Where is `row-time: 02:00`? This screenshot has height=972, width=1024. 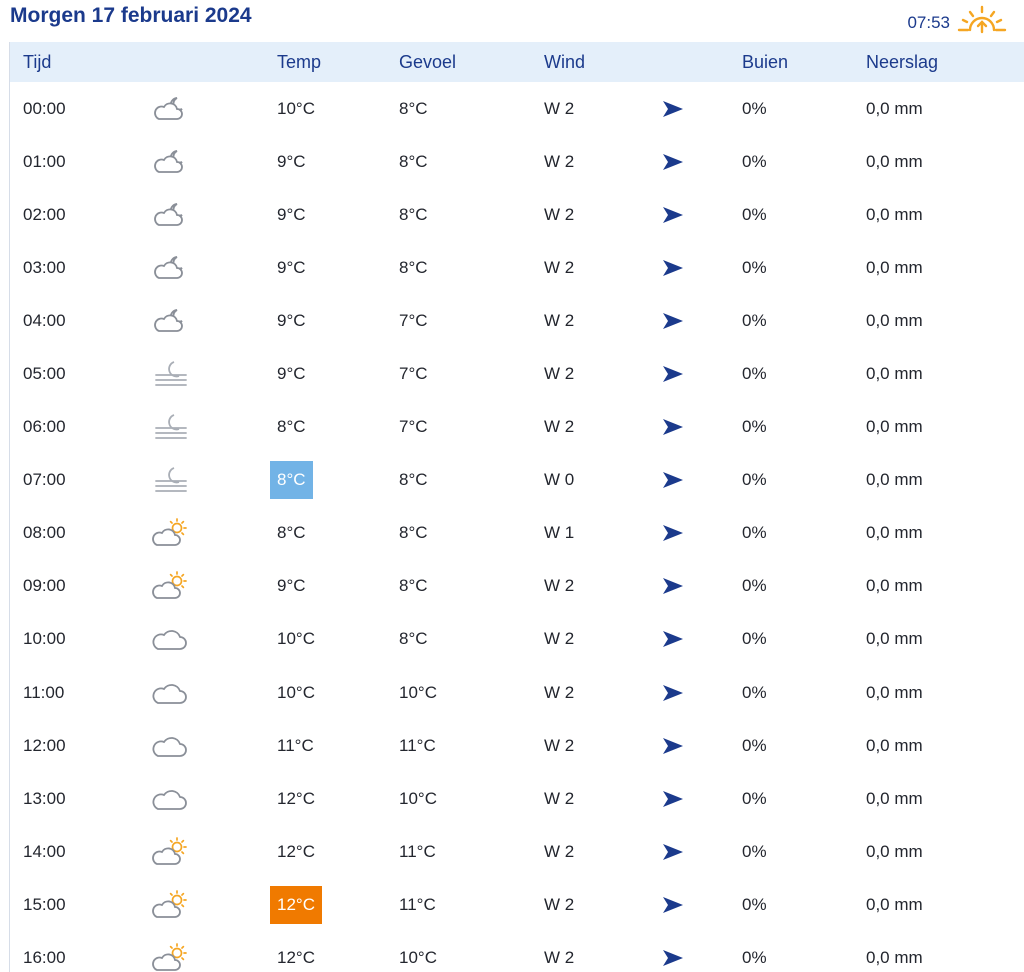 row-time: 02:00 is located at coordinates (44, 214).